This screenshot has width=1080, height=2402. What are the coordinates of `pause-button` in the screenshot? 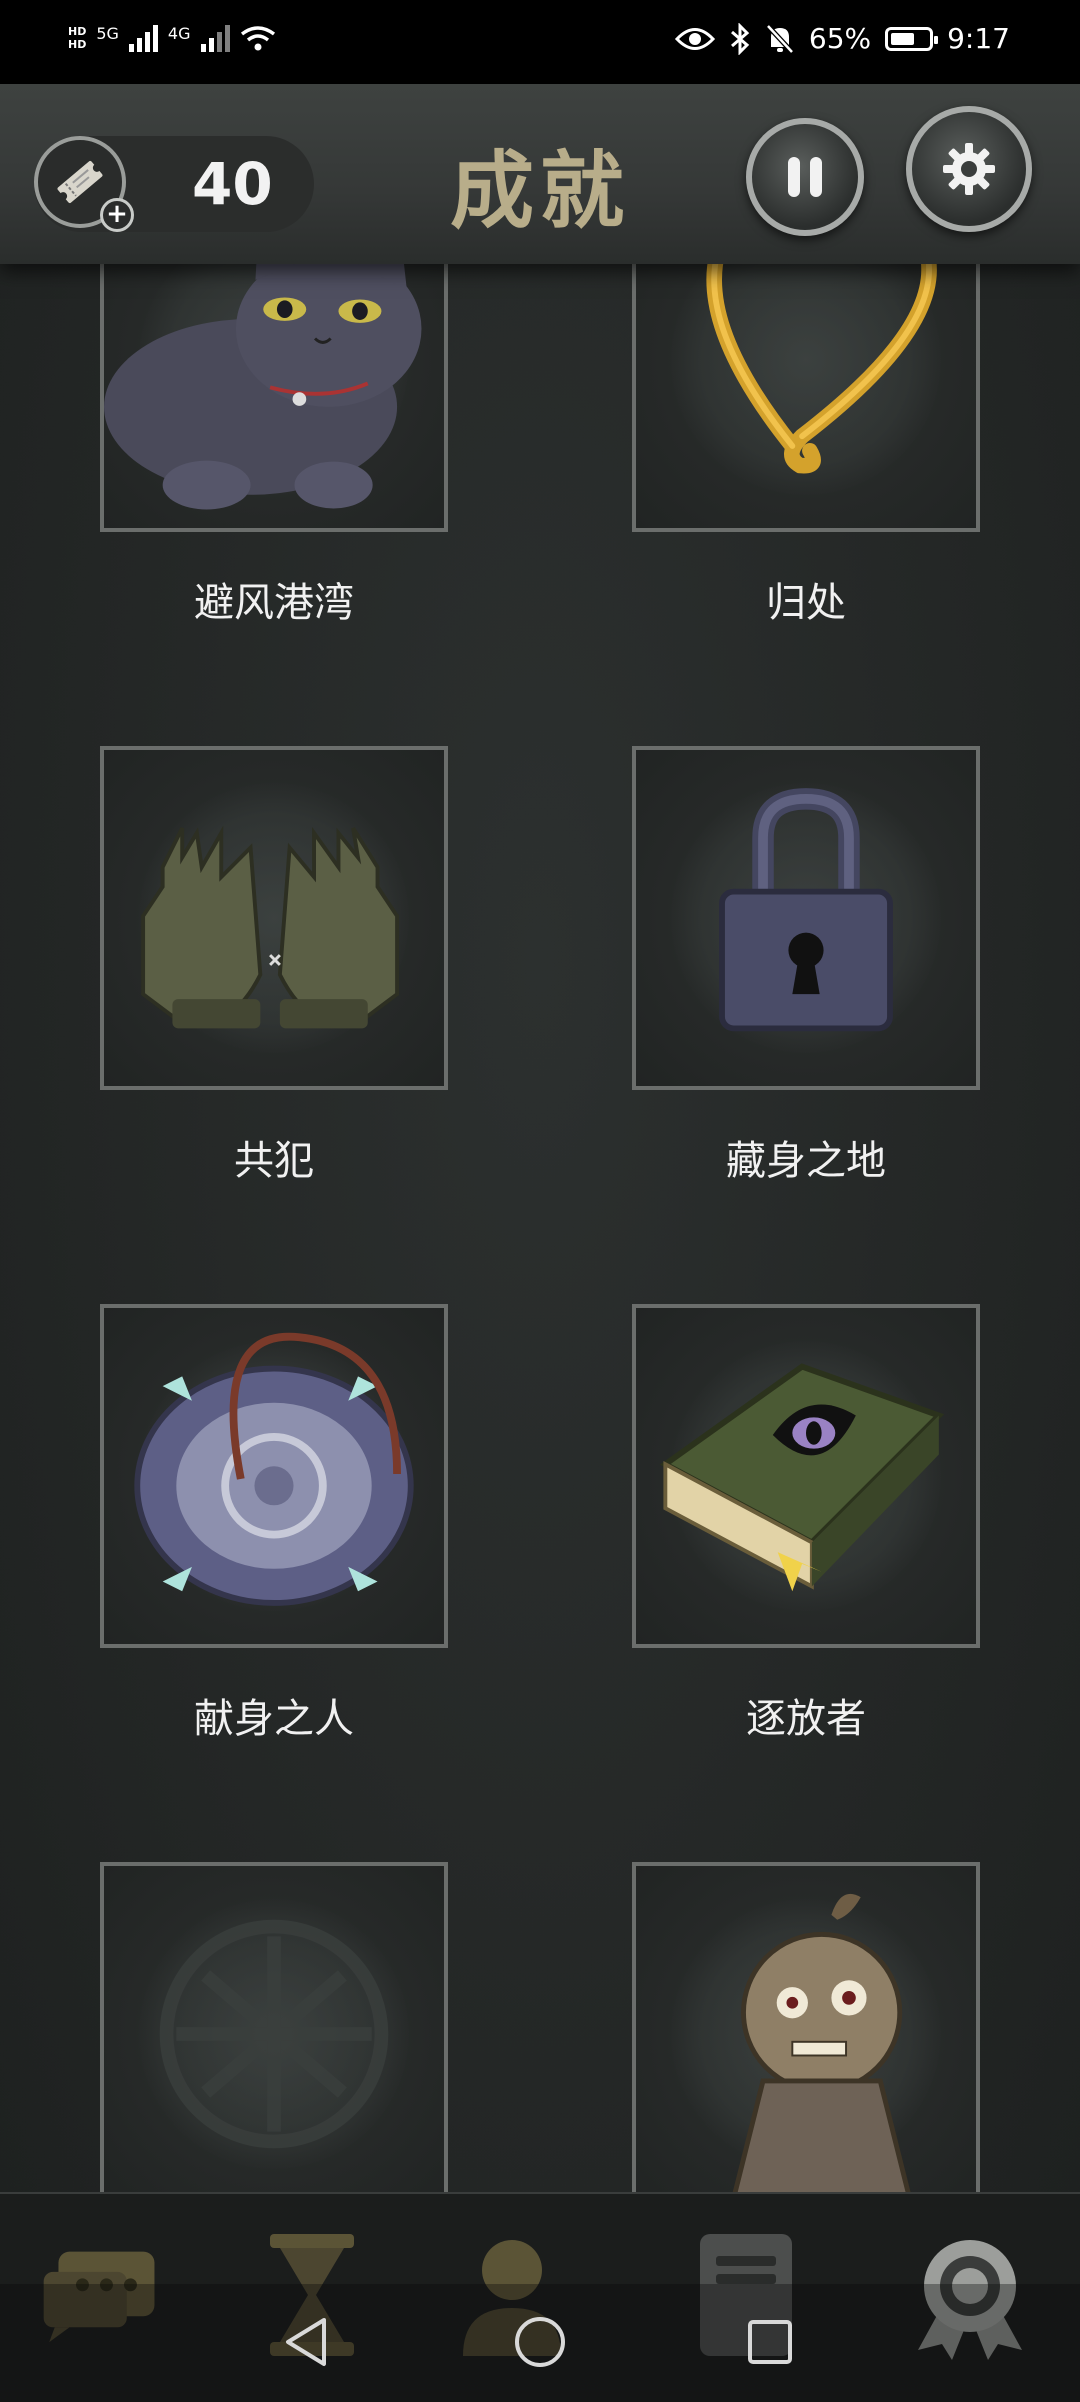 It's located at (805, 177).